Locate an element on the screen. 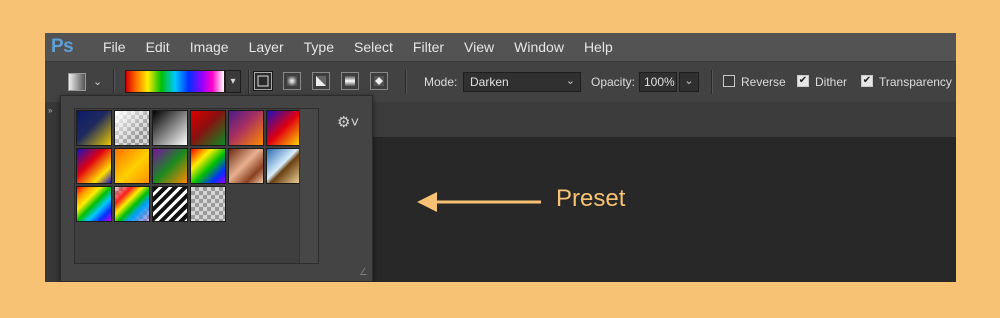 The image size is (1000, 318). menu-view: View is located at coordinates (479, 47).